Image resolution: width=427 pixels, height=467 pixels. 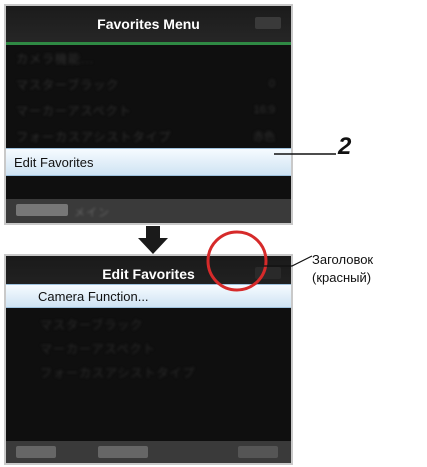 What do you see at coordinates (343, 259) in the screenshot?
I see `header-label-line1: Заголовок` at bounding box center [343, 259].